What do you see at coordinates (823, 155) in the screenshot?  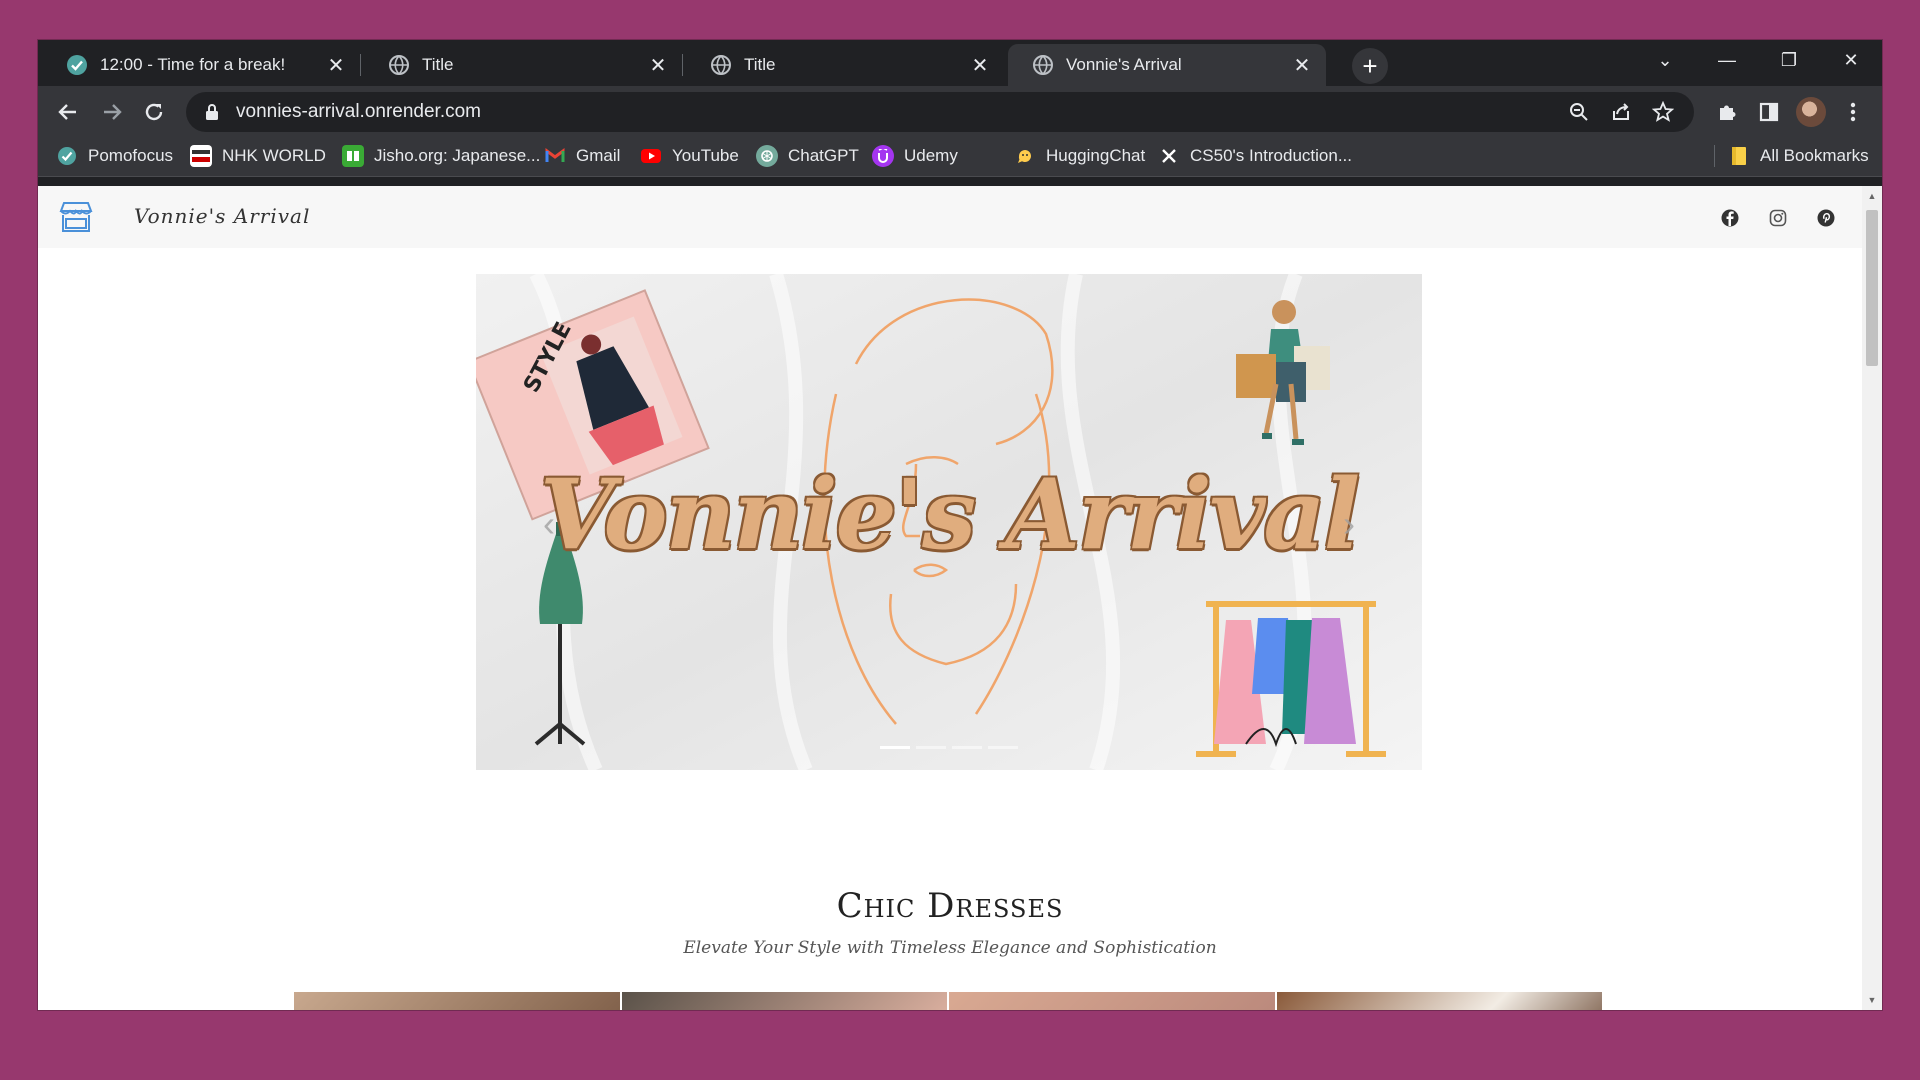 I see `bookmark-label: ChatGPT` at bounding box center [823, 155].